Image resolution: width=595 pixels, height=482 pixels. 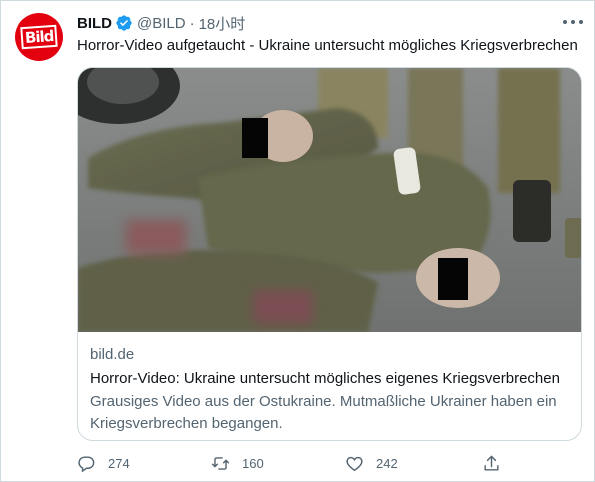 I want to click on retweet-count: 160, so click(x=253, y=463).